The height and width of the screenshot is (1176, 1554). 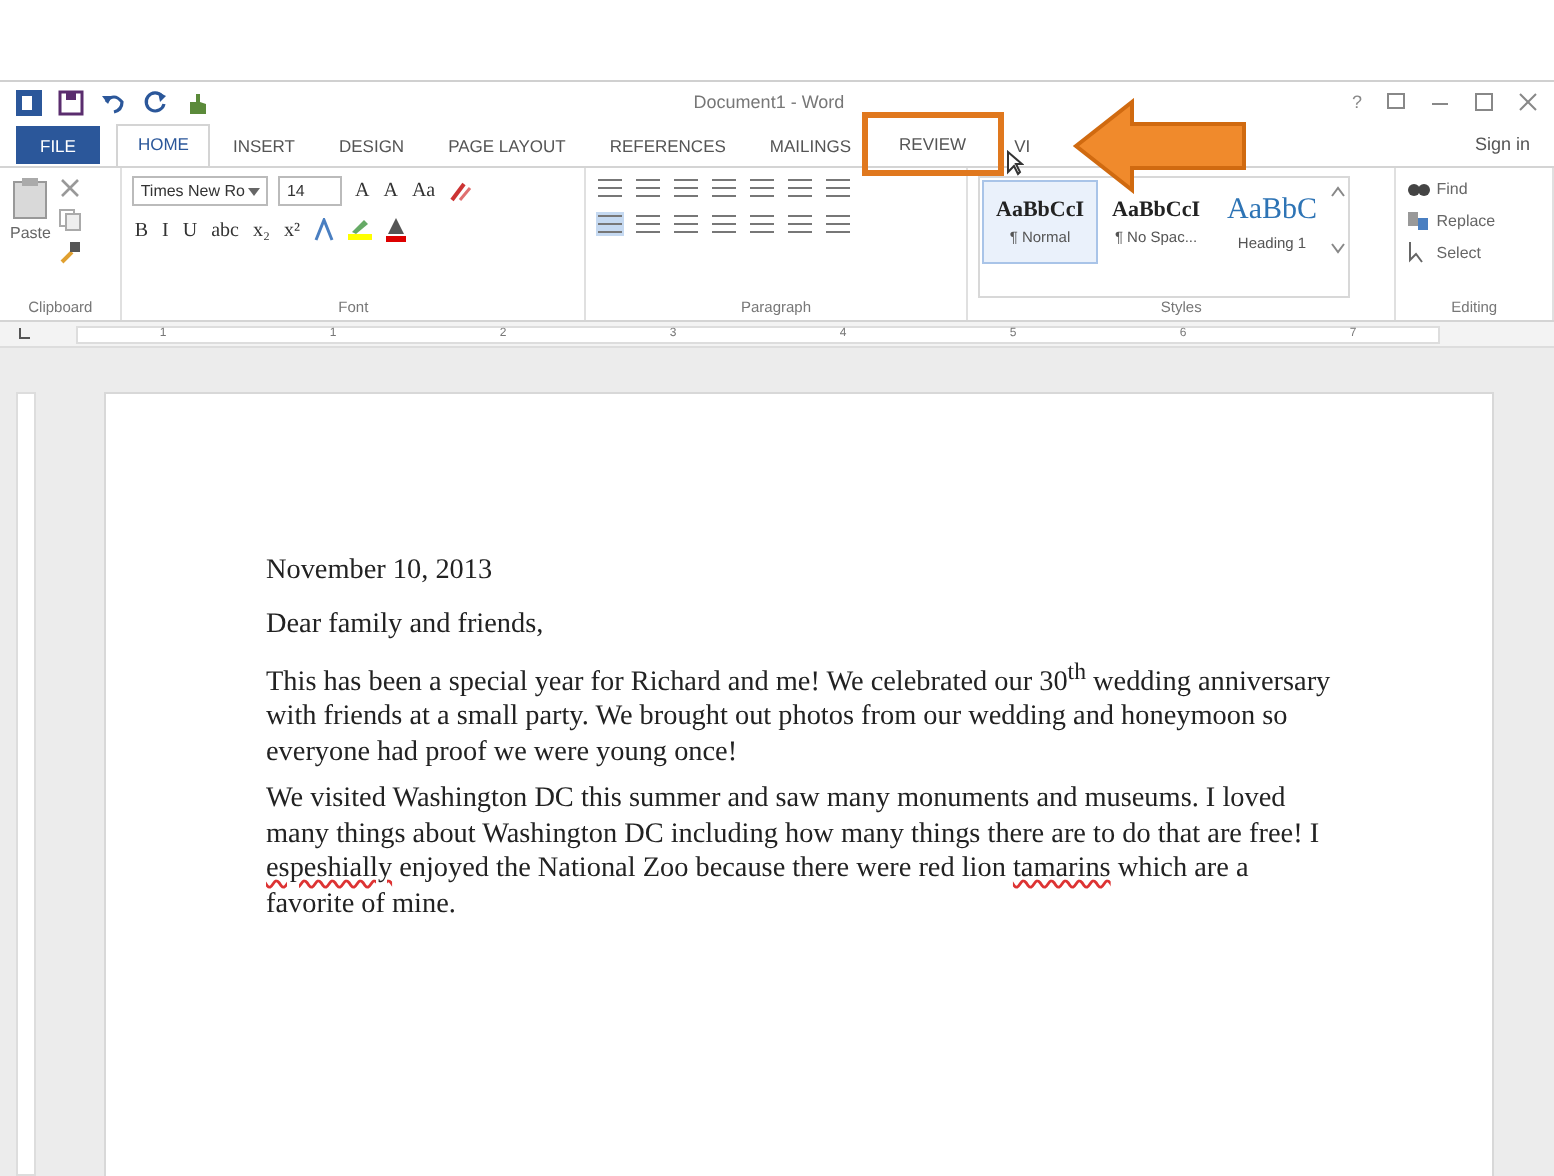 I want to click on caret-icon, so click(x=254, y=191).